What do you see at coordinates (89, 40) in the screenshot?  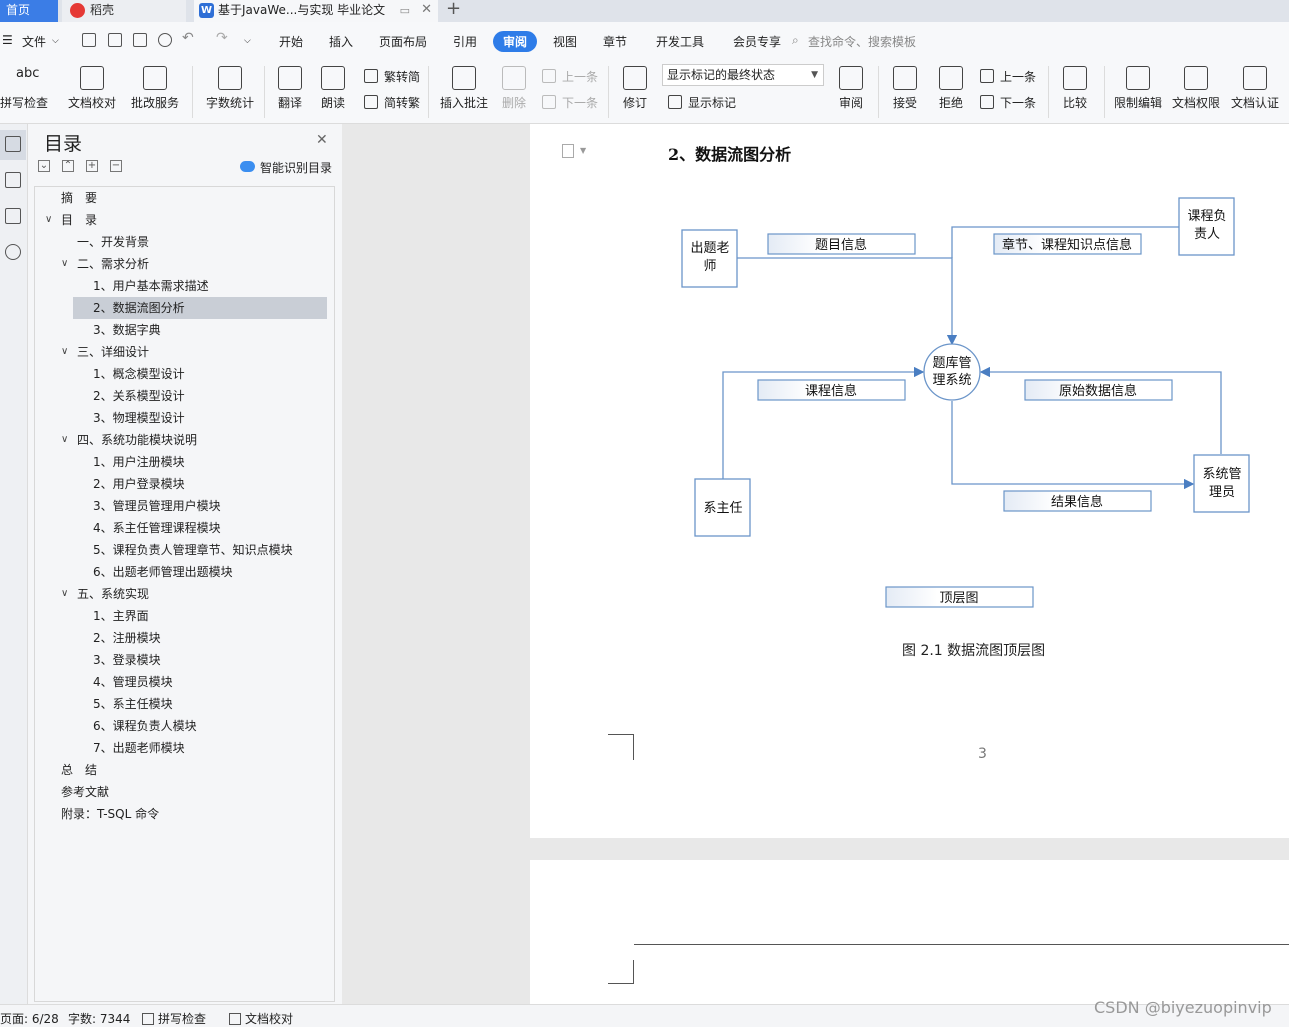 I see `save-icon` at bounding box center [89, 40].